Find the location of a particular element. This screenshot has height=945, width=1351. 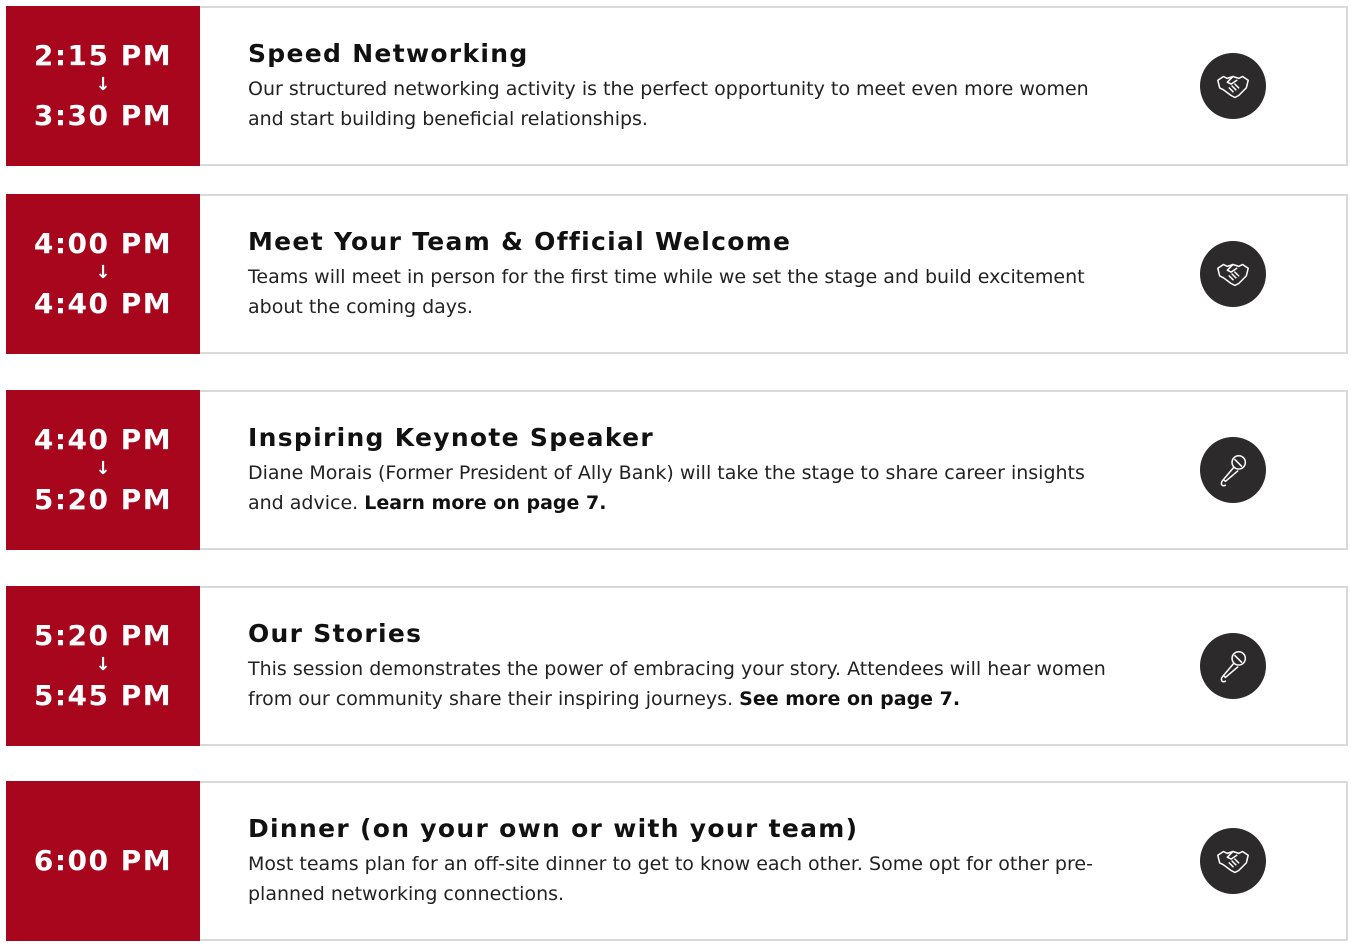

time-start: 6:00 PM is located at coordinates (103, 860).